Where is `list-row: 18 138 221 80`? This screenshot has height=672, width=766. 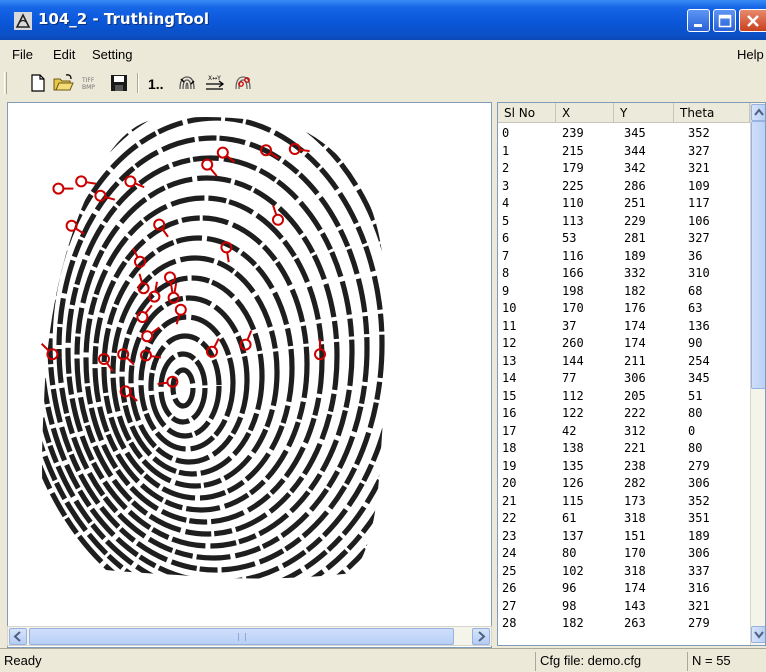 list-row: 18 138 221 80 is located at coordinates (624, 449).